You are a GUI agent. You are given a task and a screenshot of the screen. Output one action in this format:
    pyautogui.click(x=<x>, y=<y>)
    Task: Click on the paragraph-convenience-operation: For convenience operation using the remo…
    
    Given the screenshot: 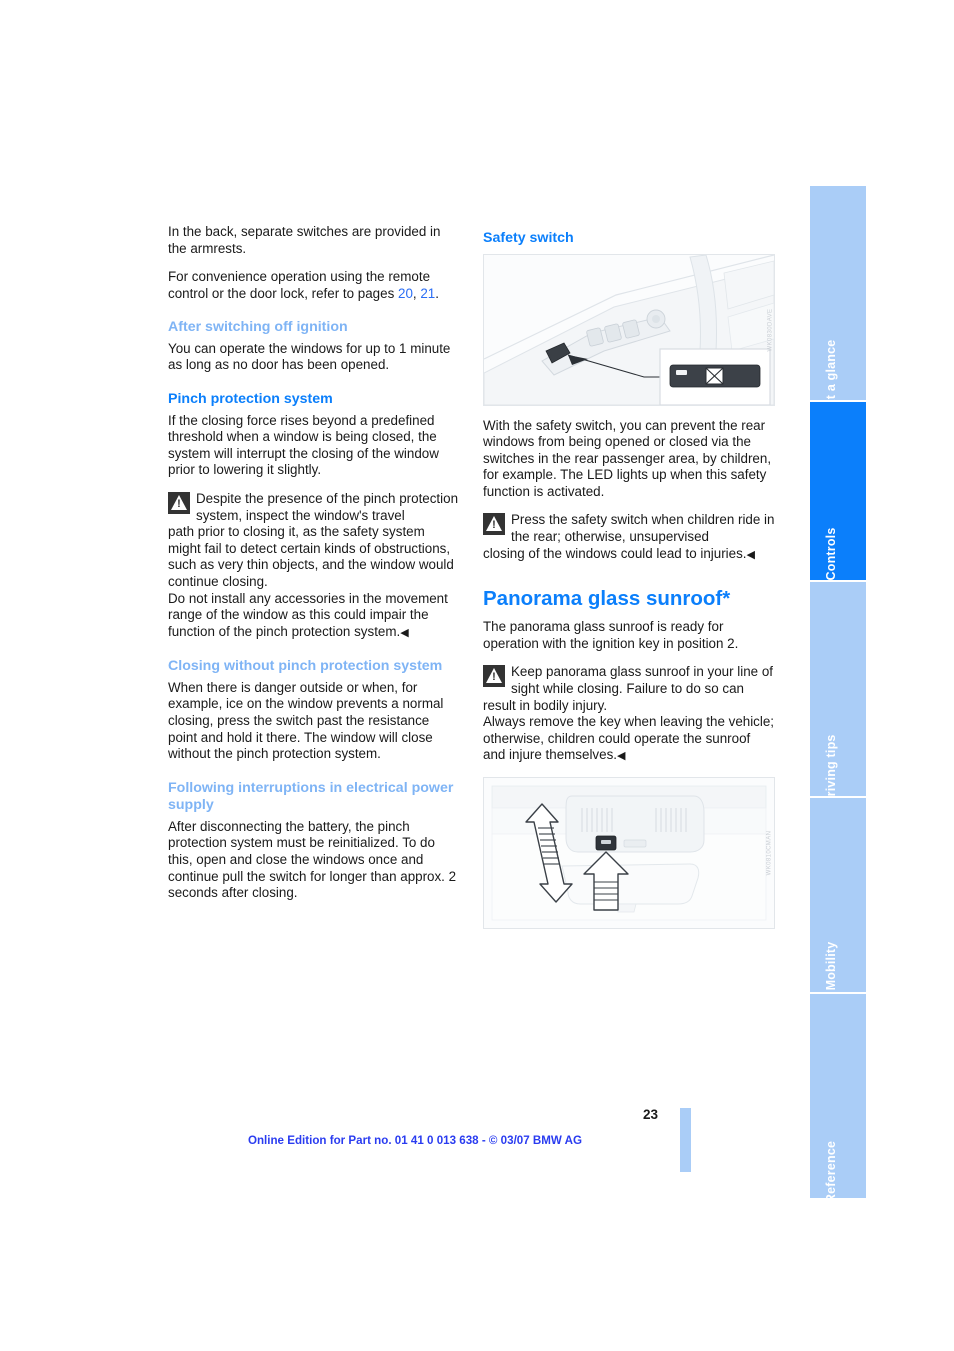 What is the action you would take?
    pyautogui.click(x=314, y=285)
    